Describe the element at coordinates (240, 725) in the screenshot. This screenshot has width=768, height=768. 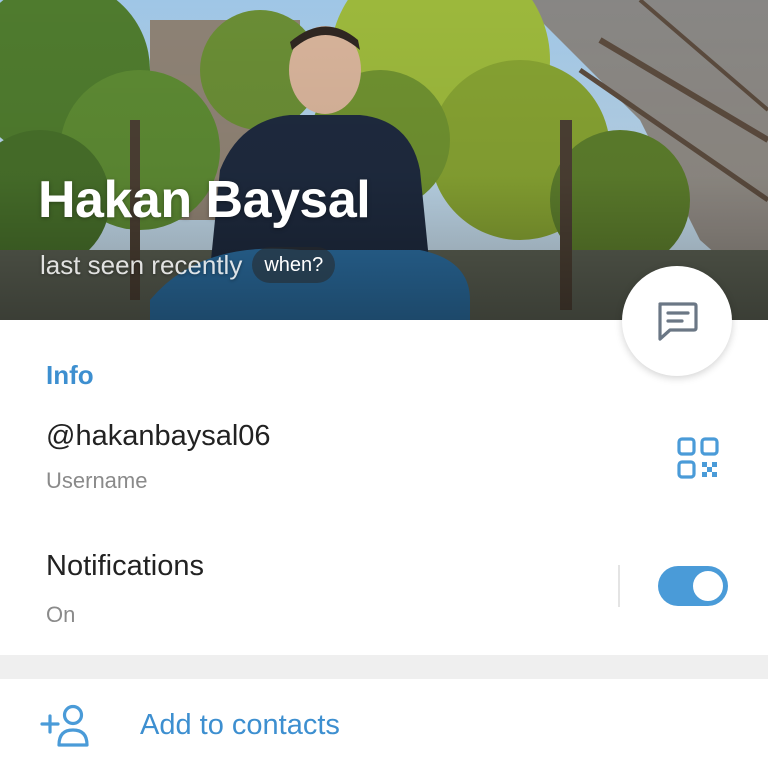
I see `add-to-contacts-label: Add to contacts` at that location.